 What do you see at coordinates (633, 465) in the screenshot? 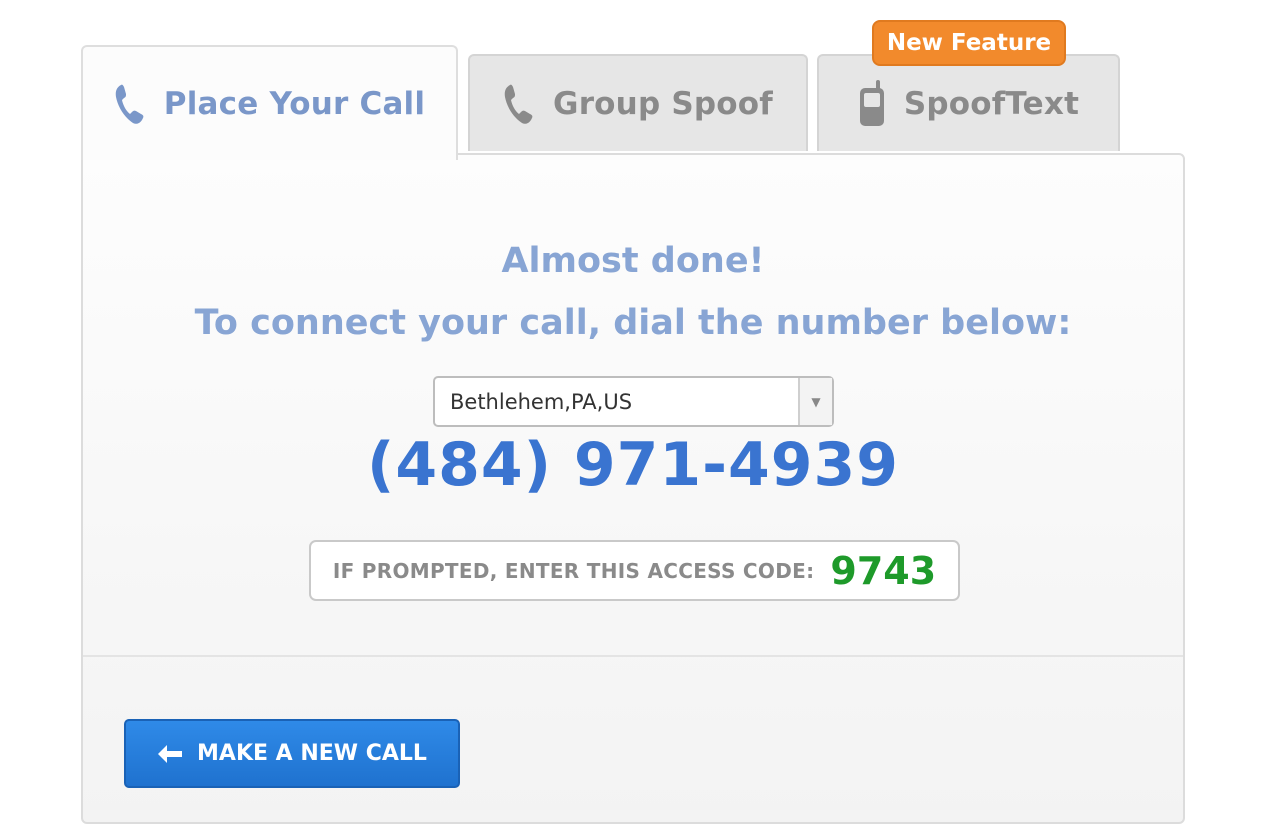
I see `dial-number: (484) 971-4939` at bounding box center [633, 465].